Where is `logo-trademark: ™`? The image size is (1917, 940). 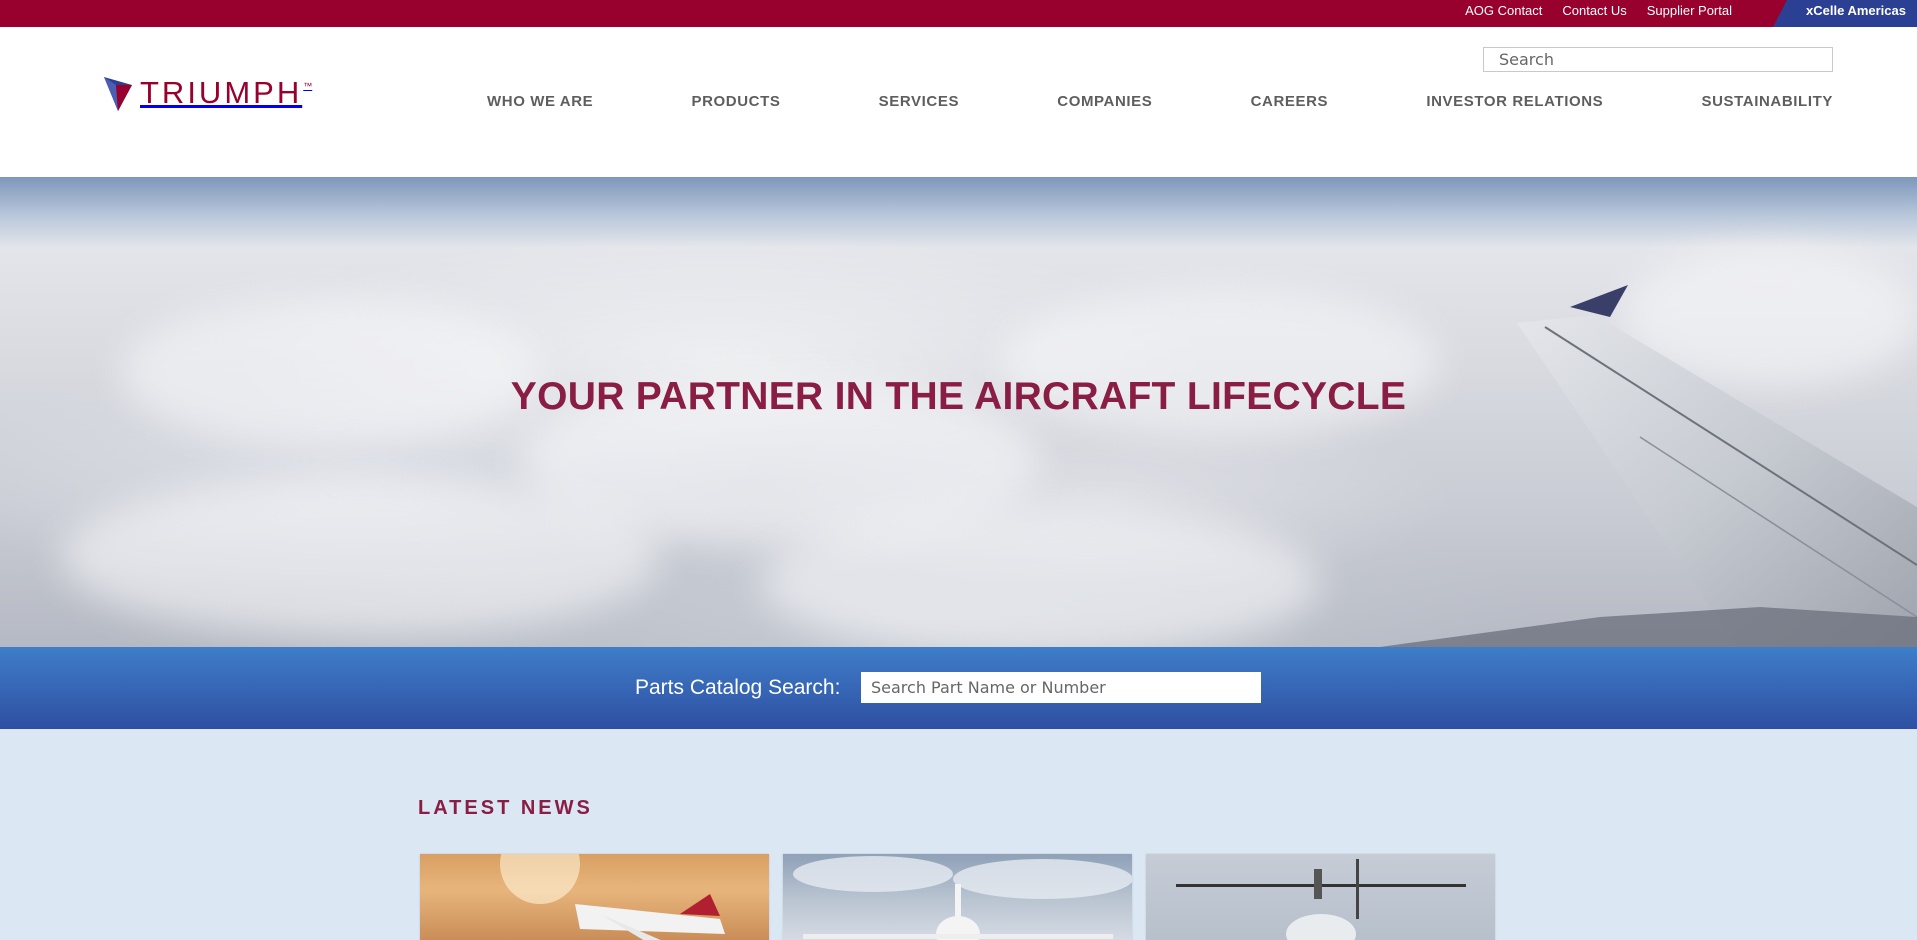 logo-trademark: ™ is located at coordinates (308, 86).